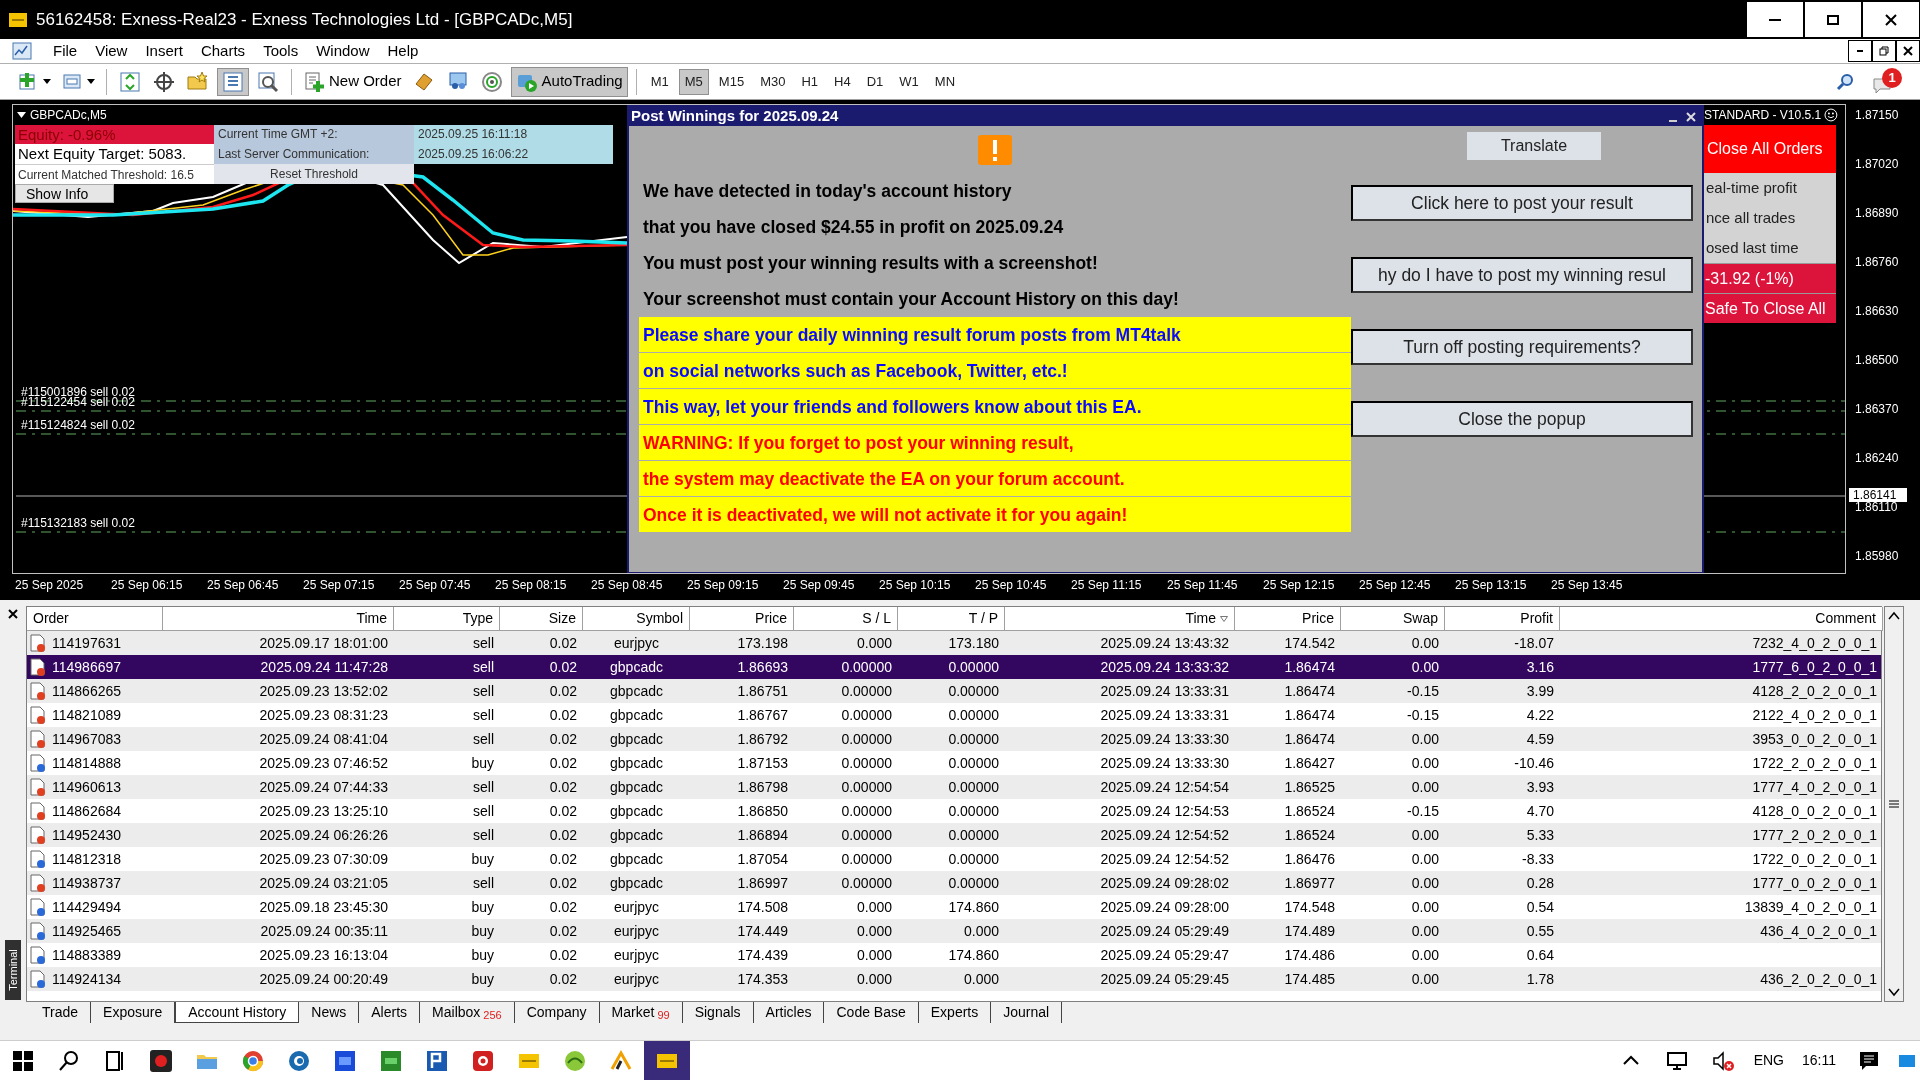  Describe the element at coordinates (915, 585) in the screenshot. I see `time-axis-label: 25 Sep 10:15` at that location.